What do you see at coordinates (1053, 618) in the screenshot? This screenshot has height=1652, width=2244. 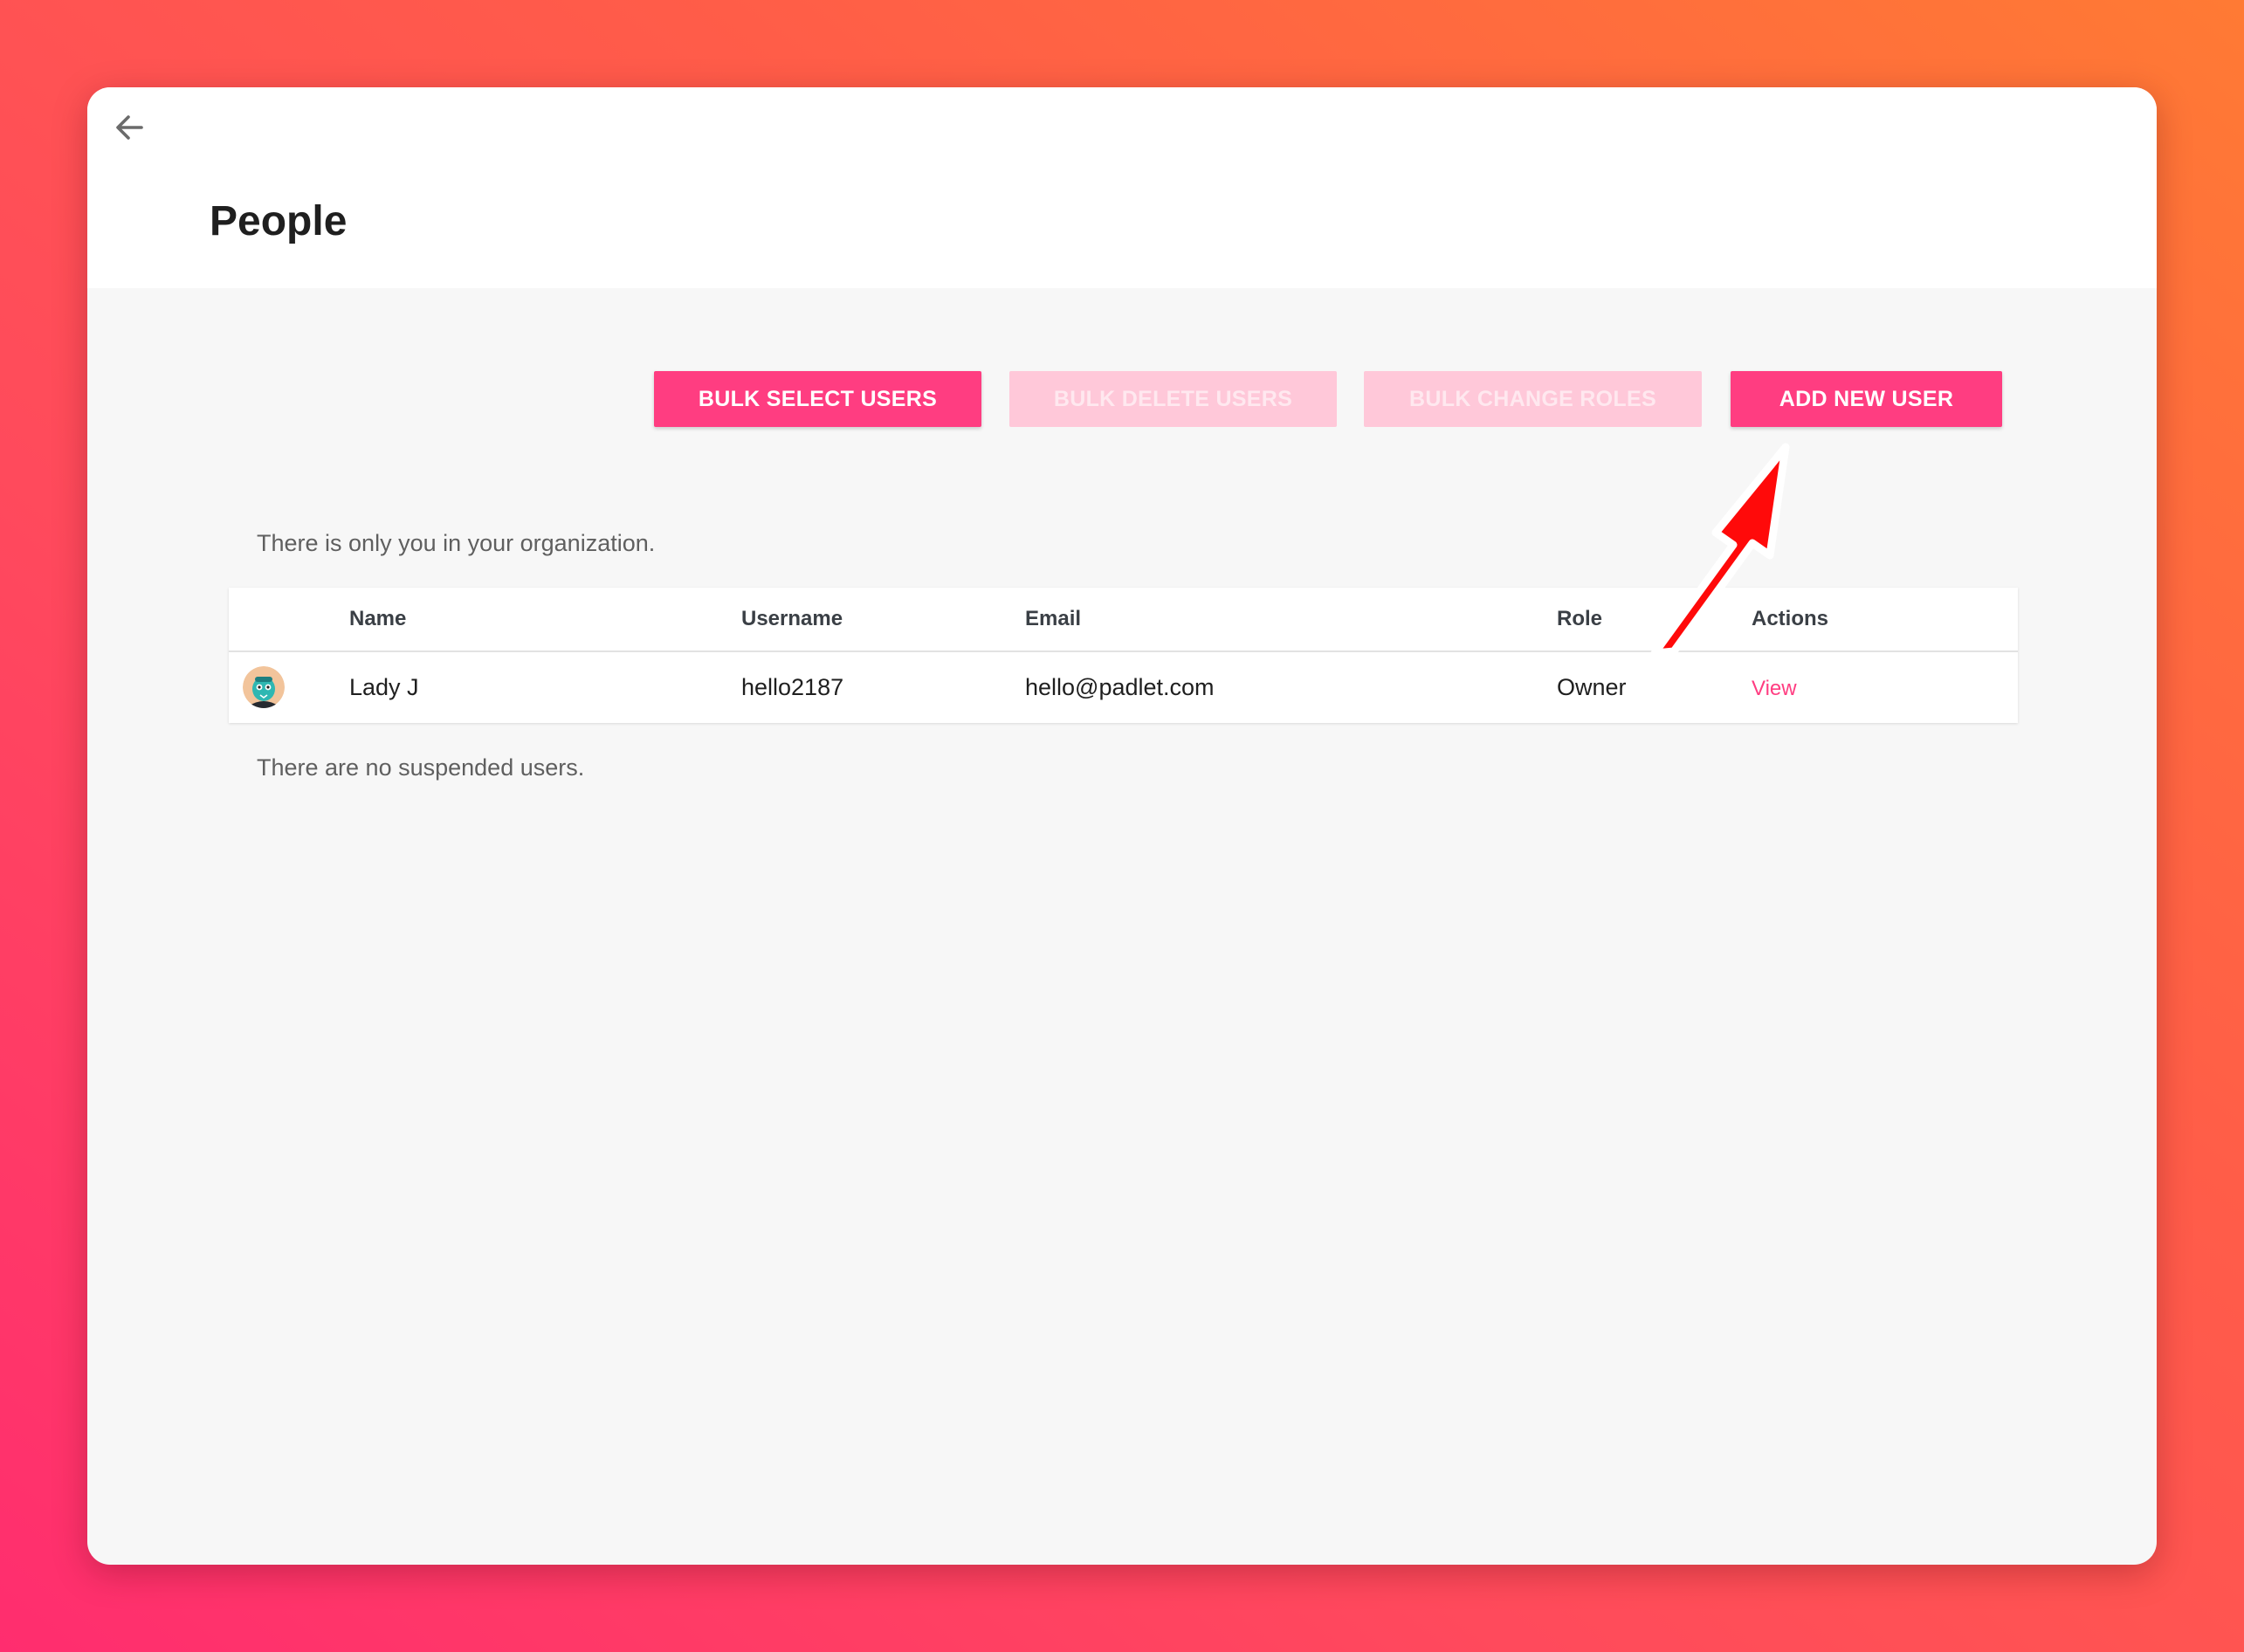 I see `column-header-email: Email` at bounding box center [1053, 618].